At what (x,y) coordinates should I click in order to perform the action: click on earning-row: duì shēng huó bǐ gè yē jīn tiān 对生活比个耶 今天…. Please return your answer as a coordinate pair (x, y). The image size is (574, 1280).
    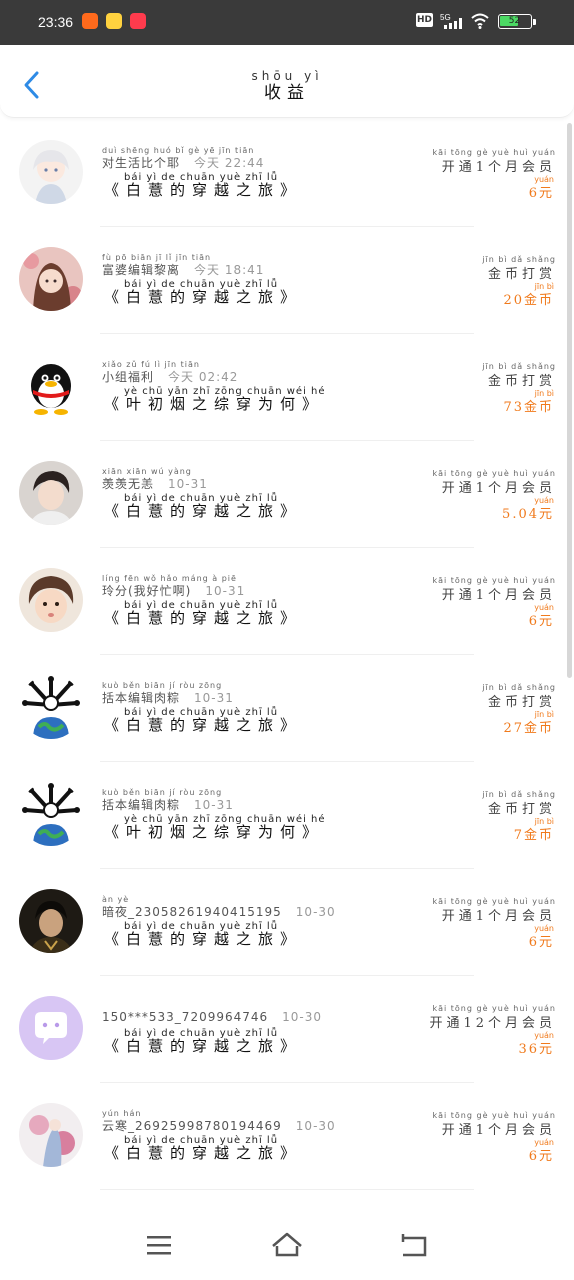
    Looking at the image, I should click on (287, 173).